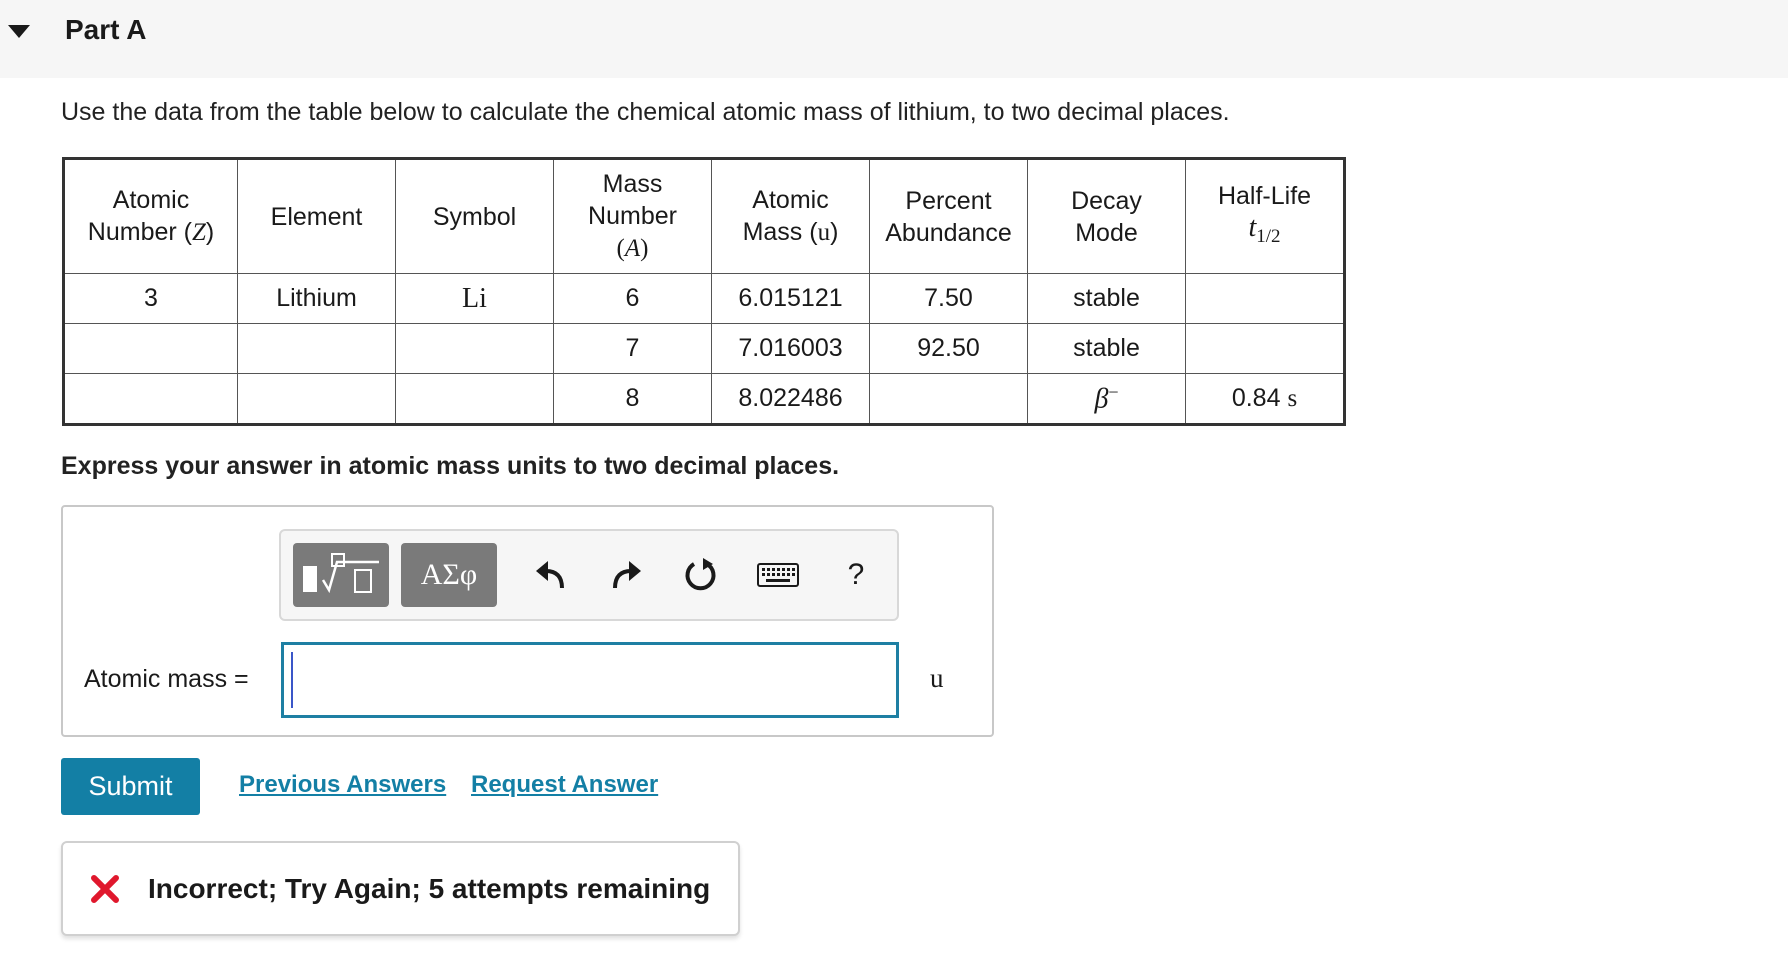 The width and height of the screenshot is (1788, 972). I want to click on unit-label: u, so click(937, 678).